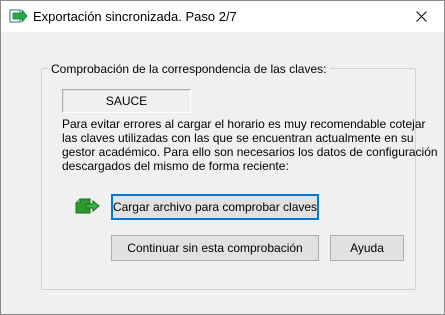 The width and height of the screenshot is (445, 315). I want to click on description-line: descargados del mismo de forma reciente:, so click(175, 166).